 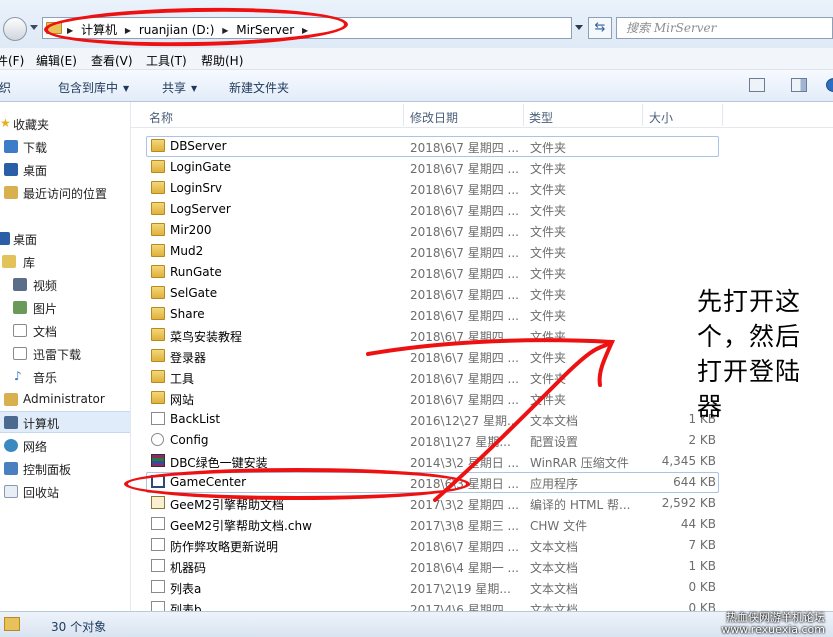 What do you see at coordinates (222, 60) in the screenshot?
I see `menu-help: 帮助(H)` at bounding box center [222, 60].